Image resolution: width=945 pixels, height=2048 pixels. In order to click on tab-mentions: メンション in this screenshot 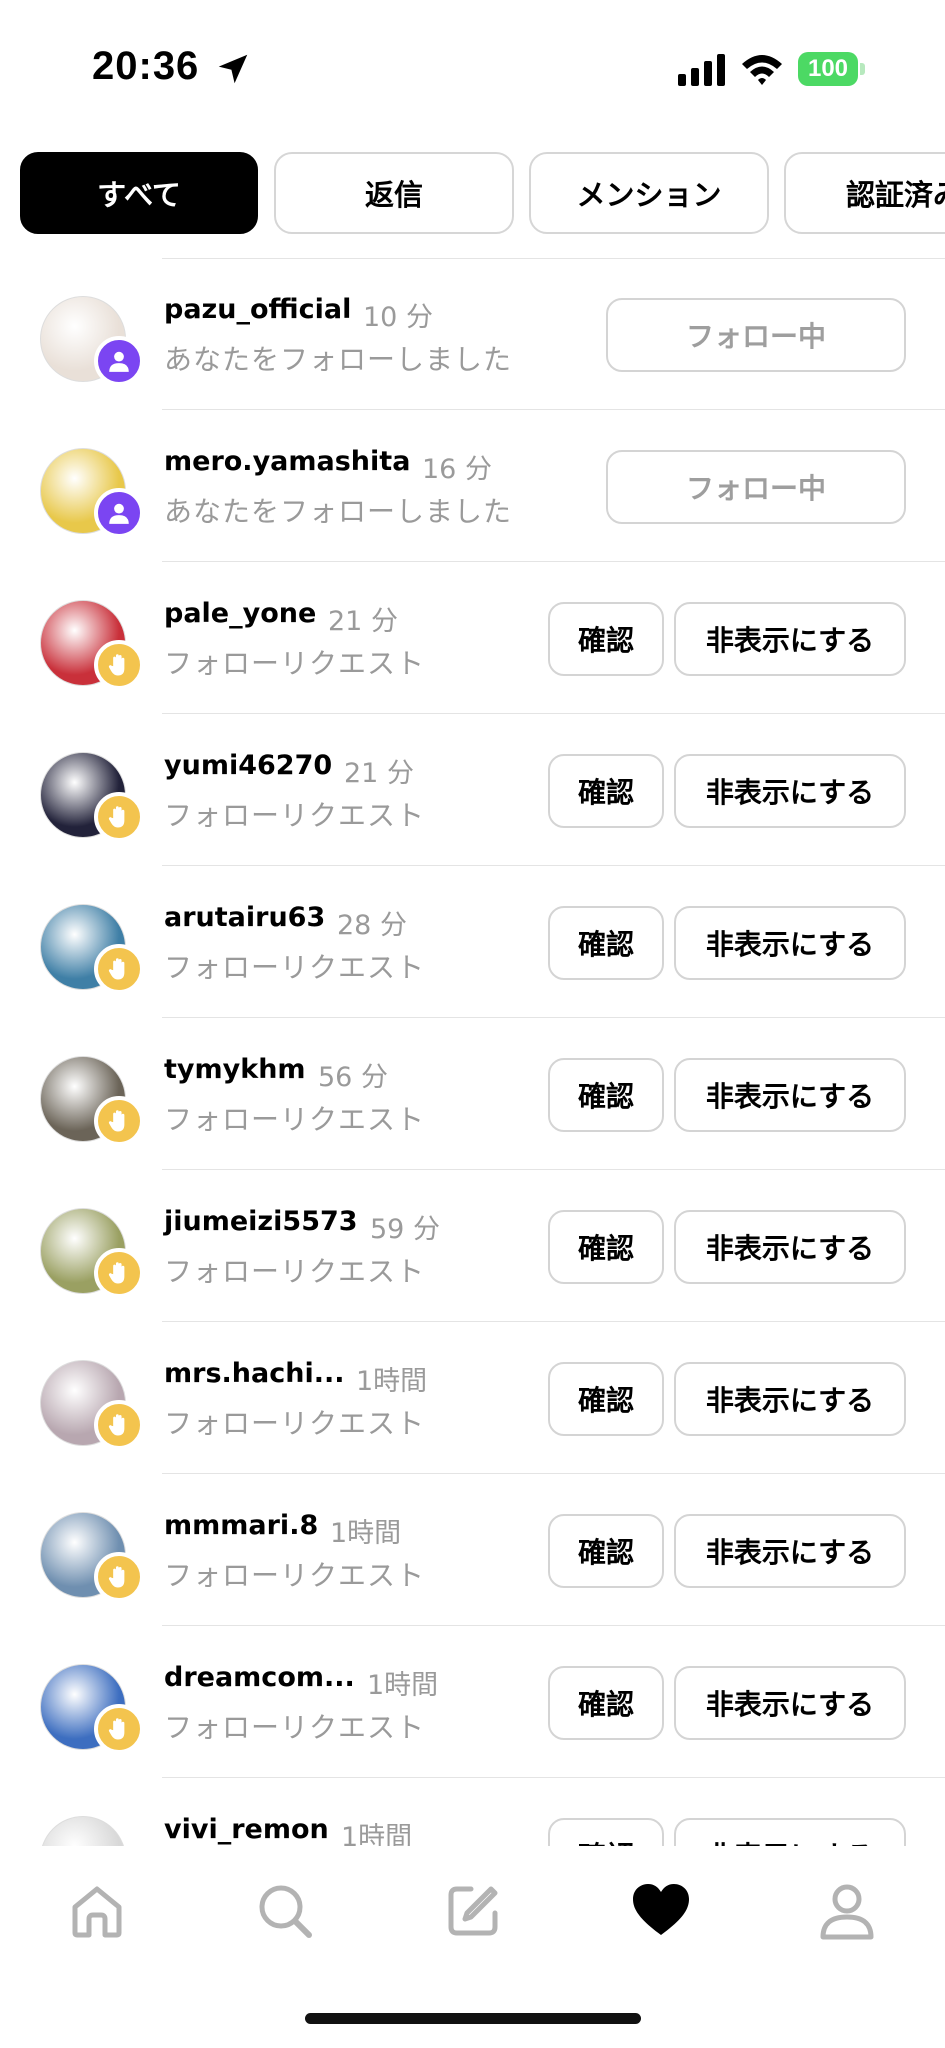, I will do `click(649, 193)`.